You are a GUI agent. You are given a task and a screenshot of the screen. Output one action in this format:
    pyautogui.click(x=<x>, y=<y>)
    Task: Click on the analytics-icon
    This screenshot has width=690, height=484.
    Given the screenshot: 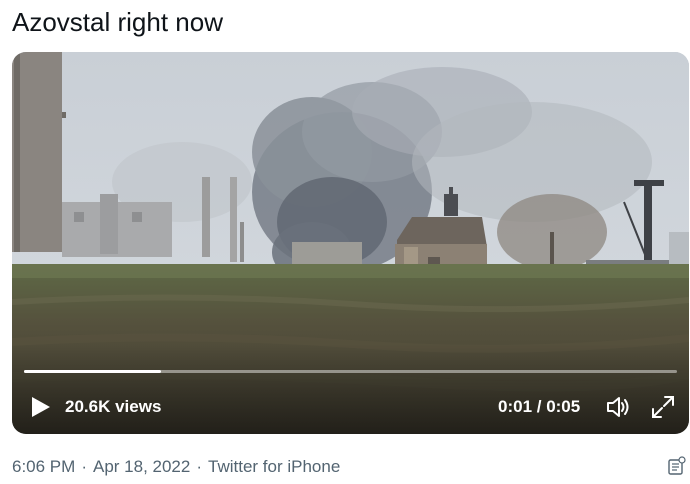 What is the action you would take?
    pyautogui.click(x=677, y=466)
    